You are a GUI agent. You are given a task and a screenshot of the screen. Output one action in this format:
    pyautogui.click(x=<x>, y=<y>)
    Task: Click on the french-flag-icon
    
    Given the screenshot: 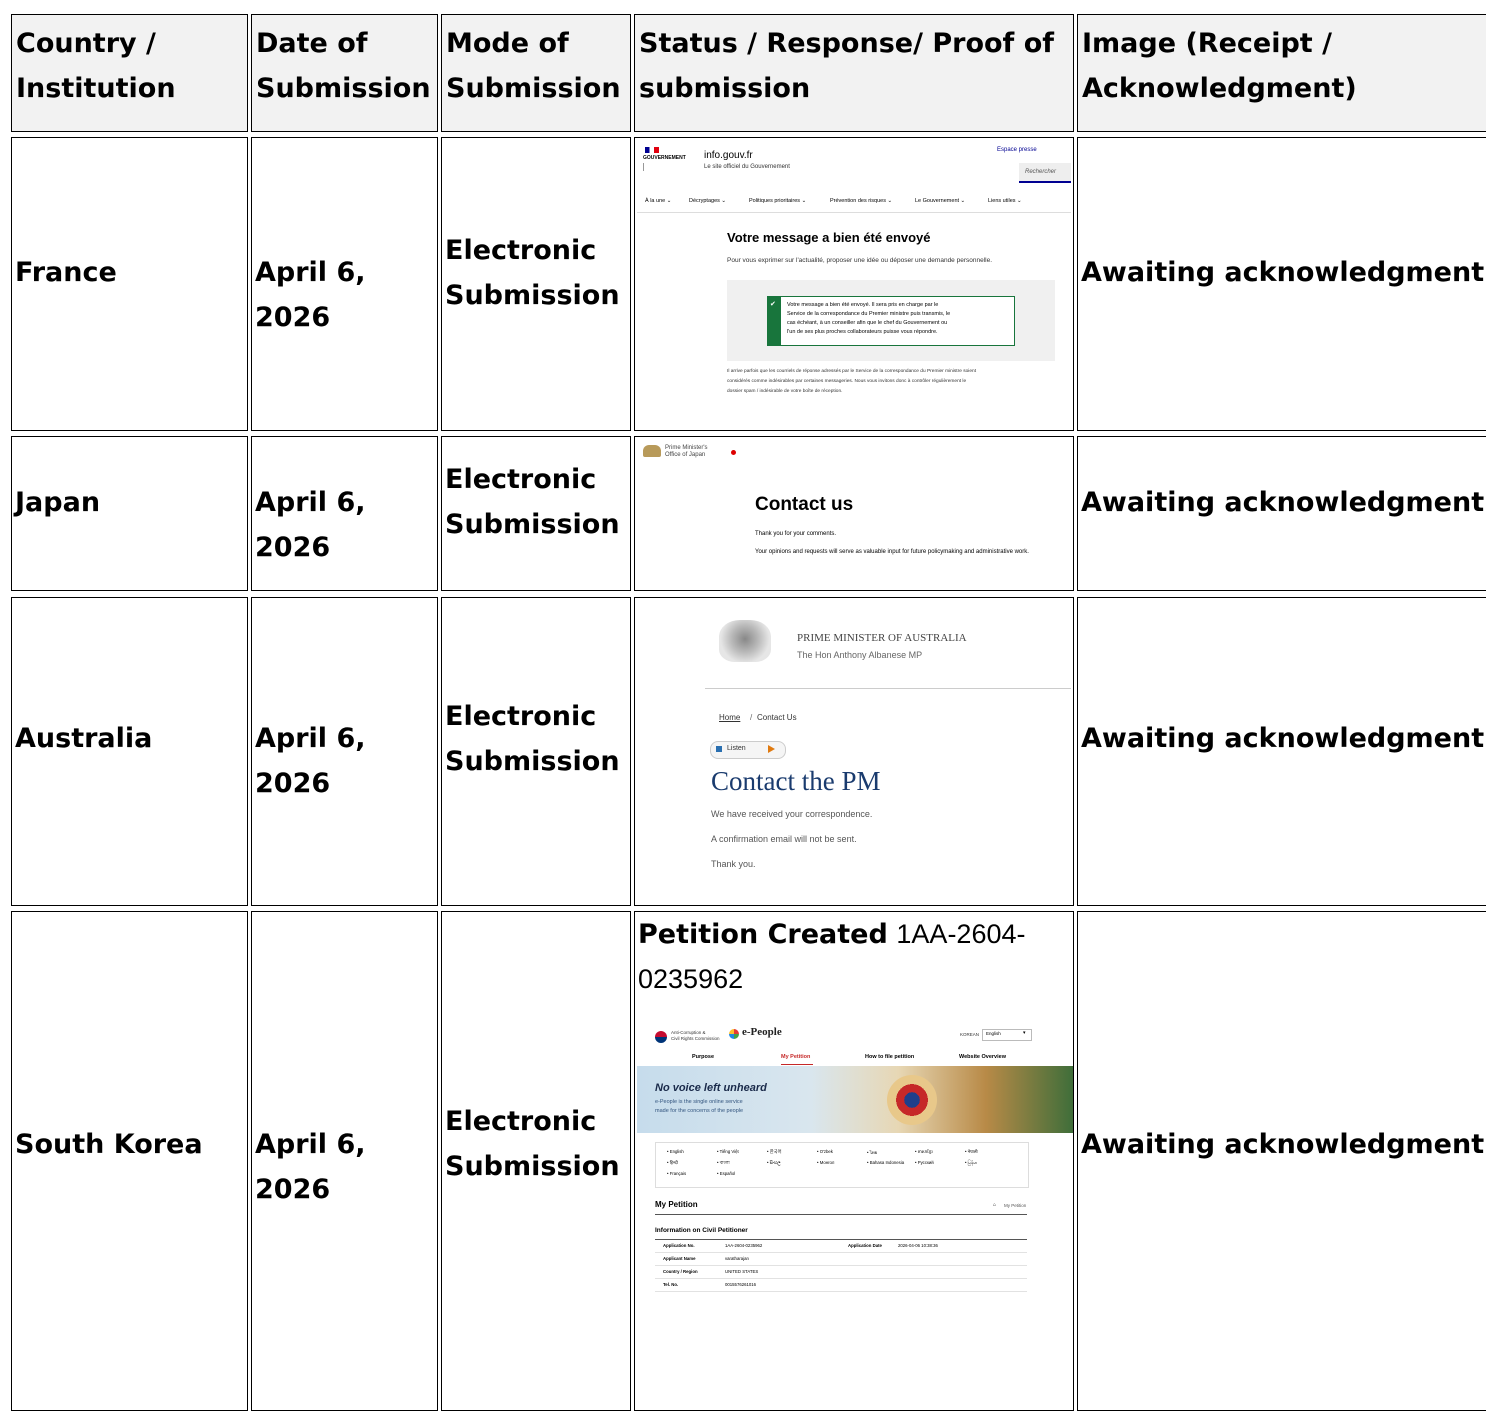 What is the action you would take?
    pyautogui.click(x=652, y=150)
    